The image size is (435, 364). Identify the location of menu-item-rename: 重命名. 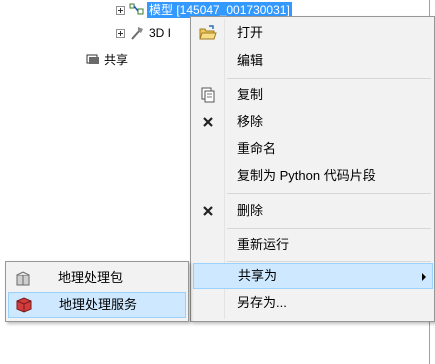
(313, 149).